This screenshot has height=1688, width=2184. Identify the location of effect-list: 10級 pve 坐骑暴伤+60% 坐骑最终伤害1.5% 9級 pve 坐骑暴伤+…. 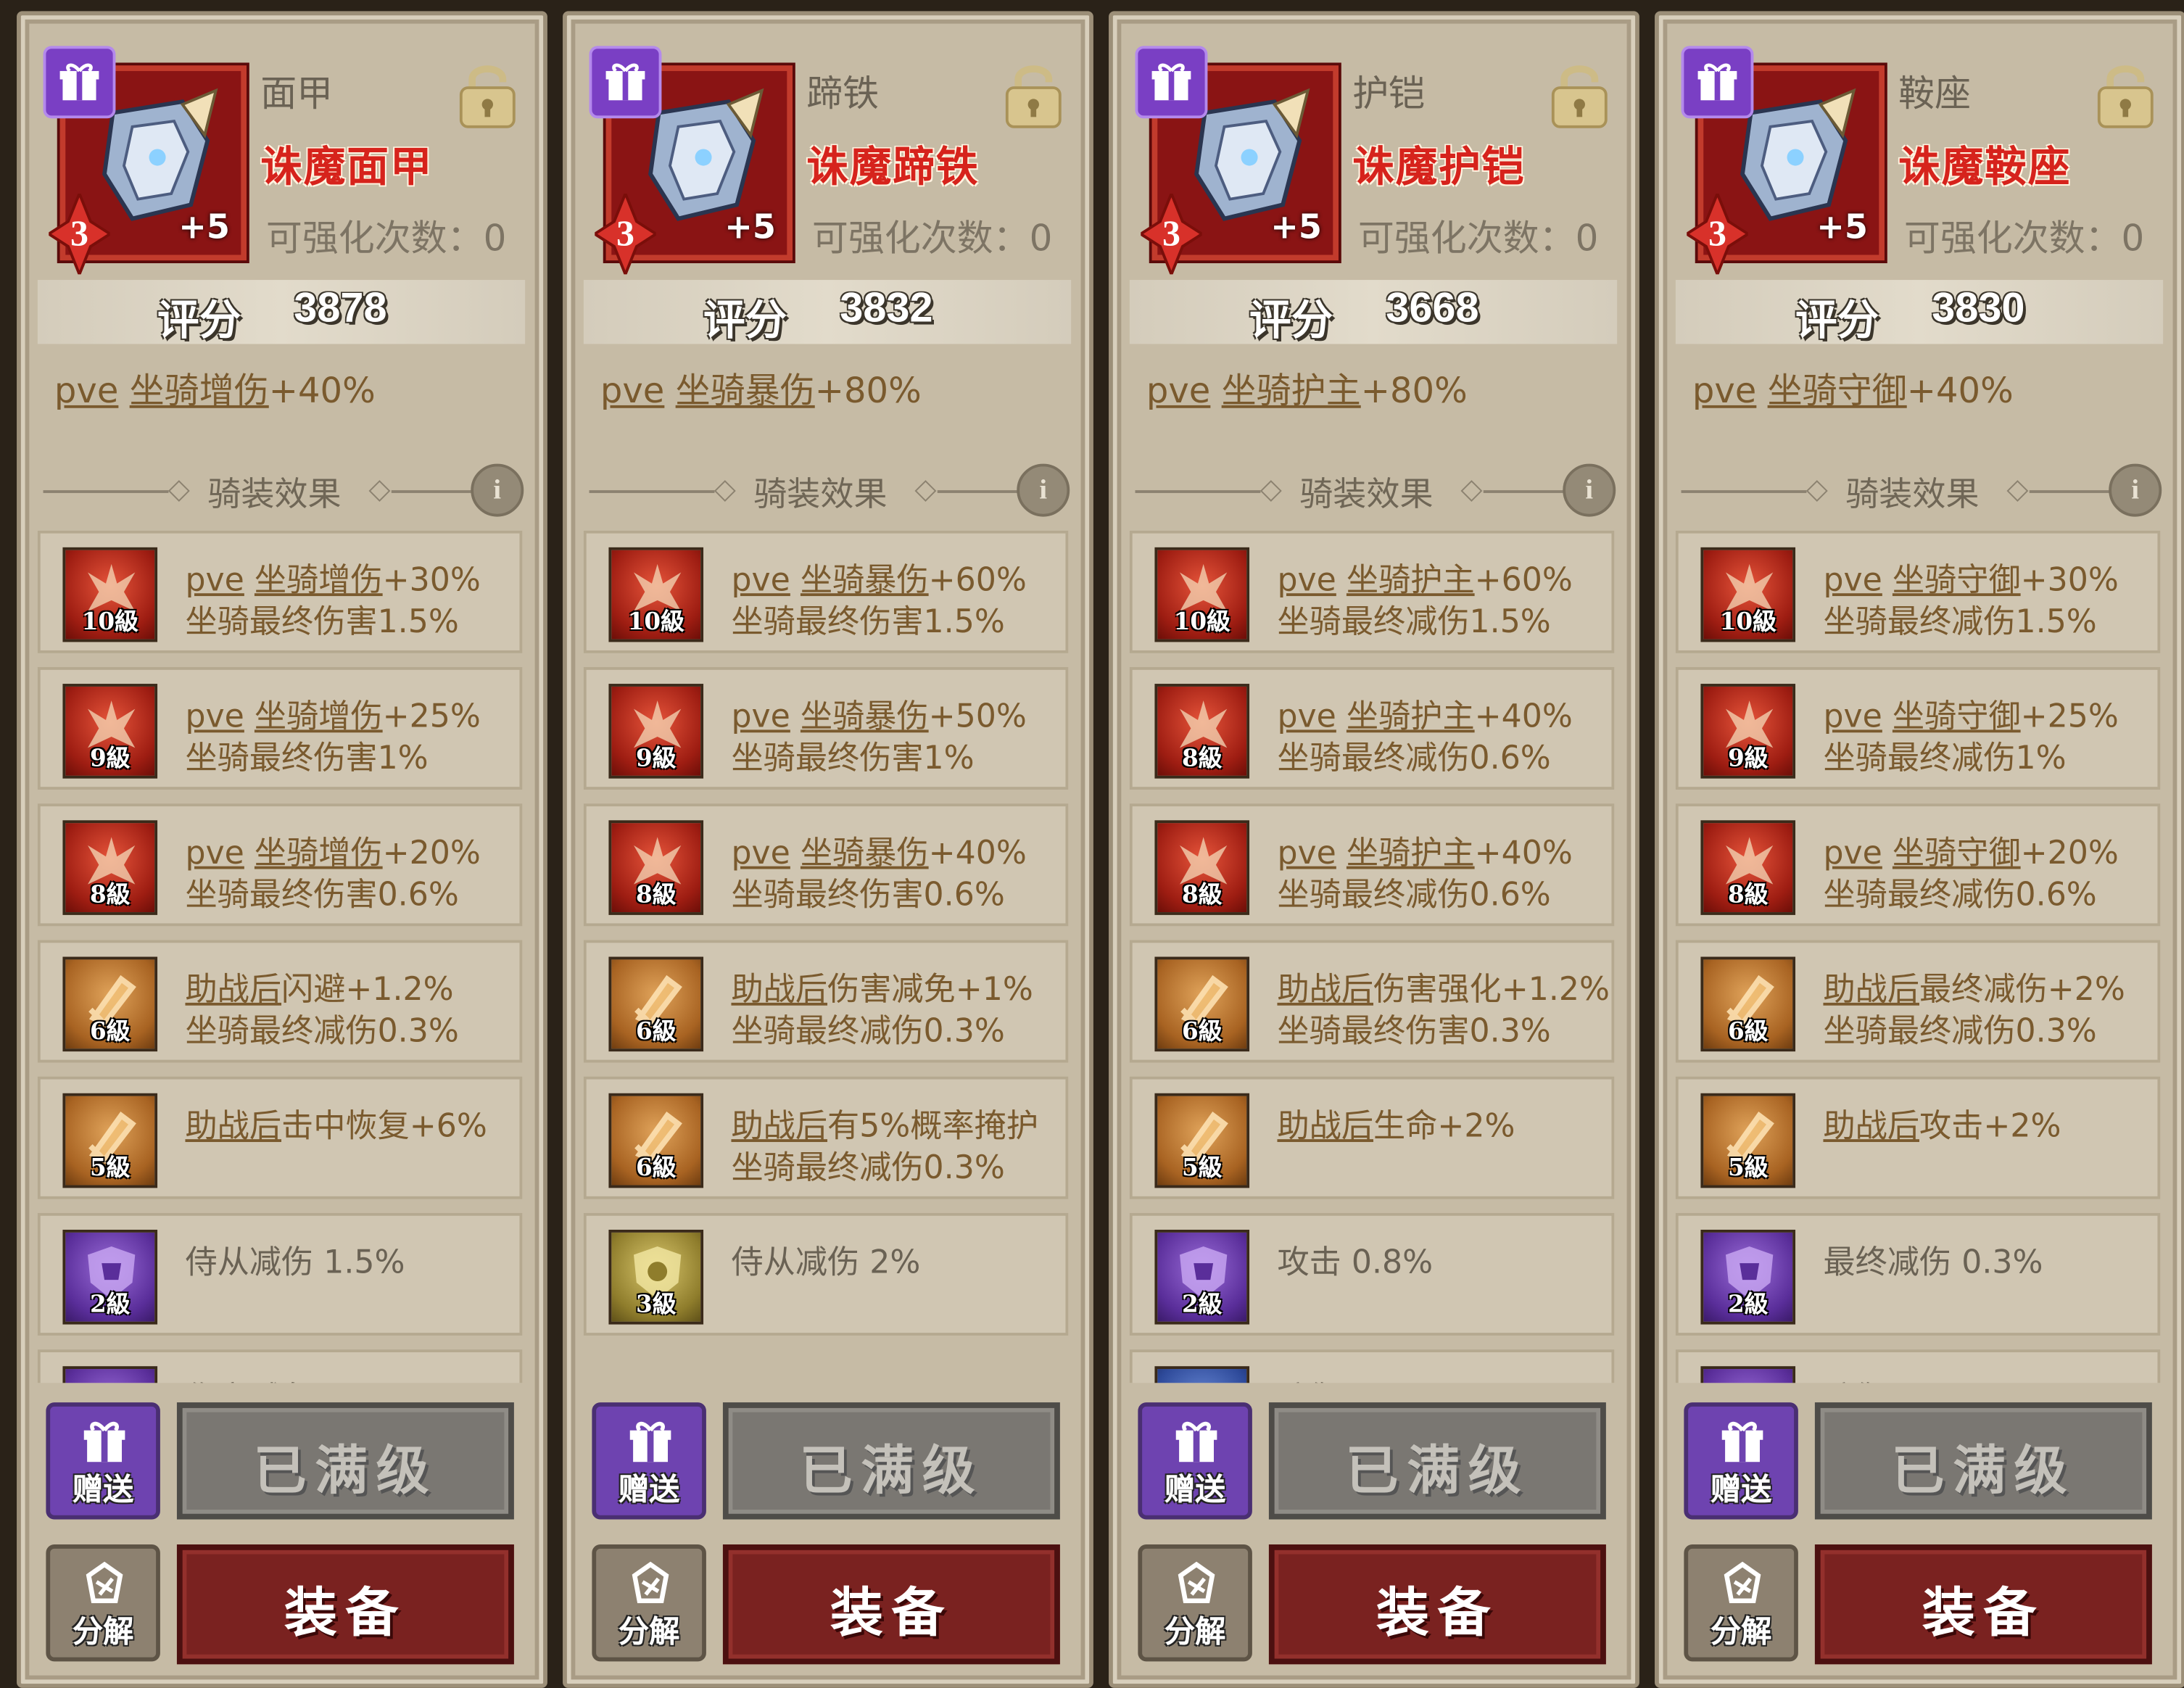
(826, 956).